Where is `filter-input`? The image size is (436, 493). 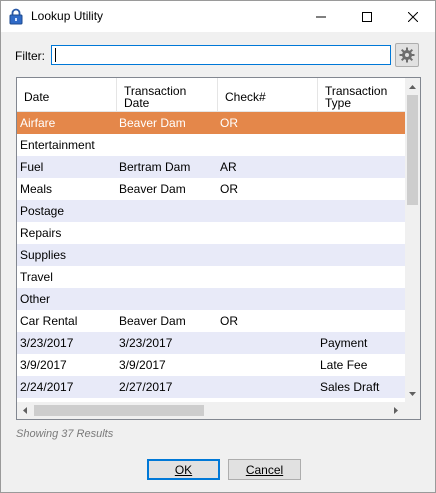 filter-input is located at coordinates (221, 55).